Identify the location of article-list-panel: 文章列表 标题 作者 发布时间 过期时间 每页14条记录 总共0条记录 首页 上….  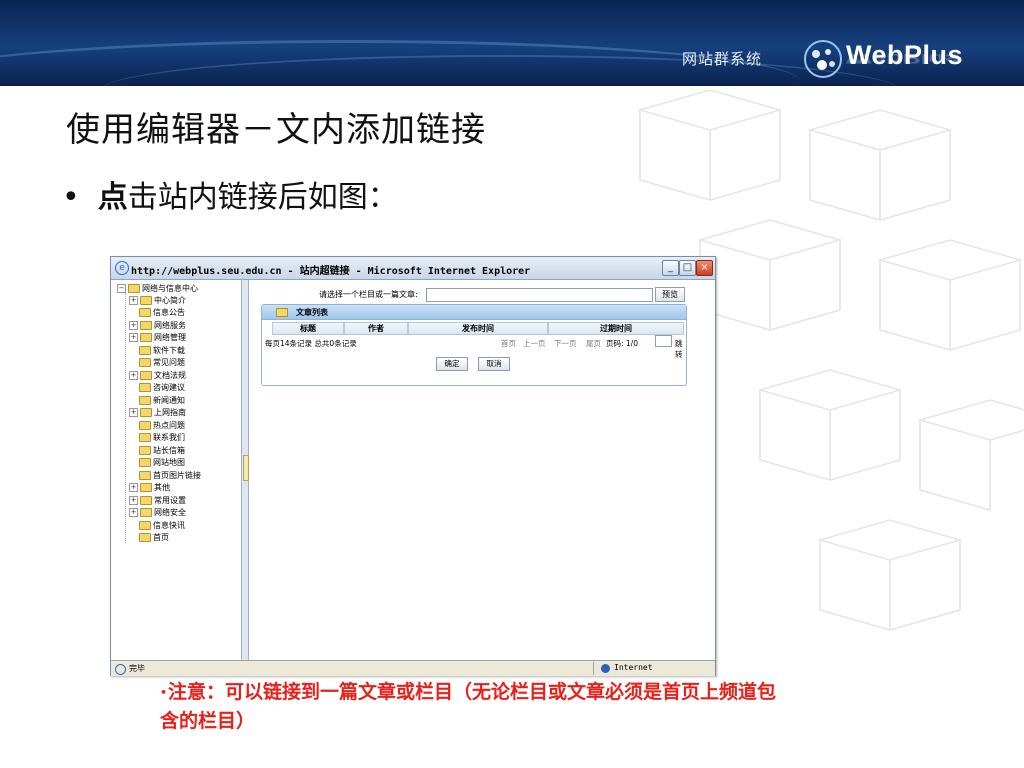
(474, 345).